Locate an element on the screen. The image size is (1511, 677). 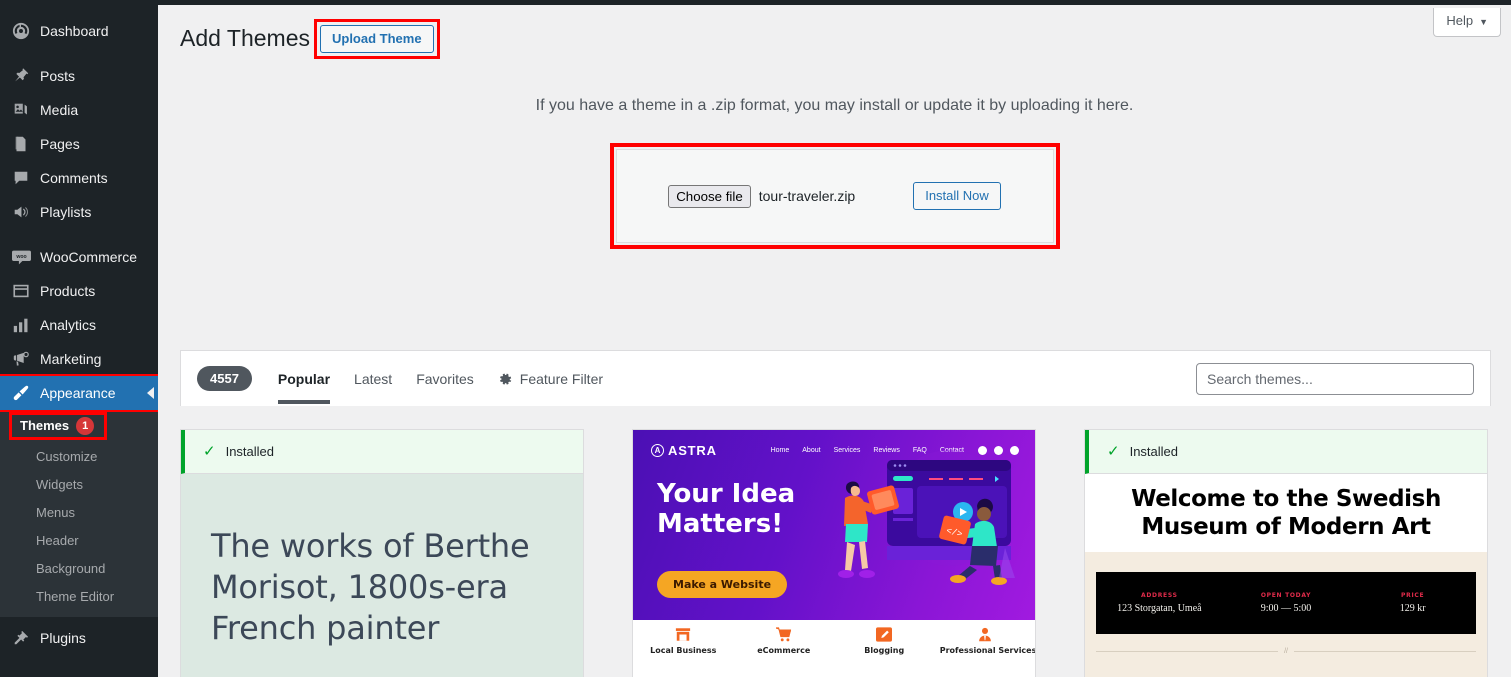
sidebar-item-background: Background is located at coordinates (79, 569).